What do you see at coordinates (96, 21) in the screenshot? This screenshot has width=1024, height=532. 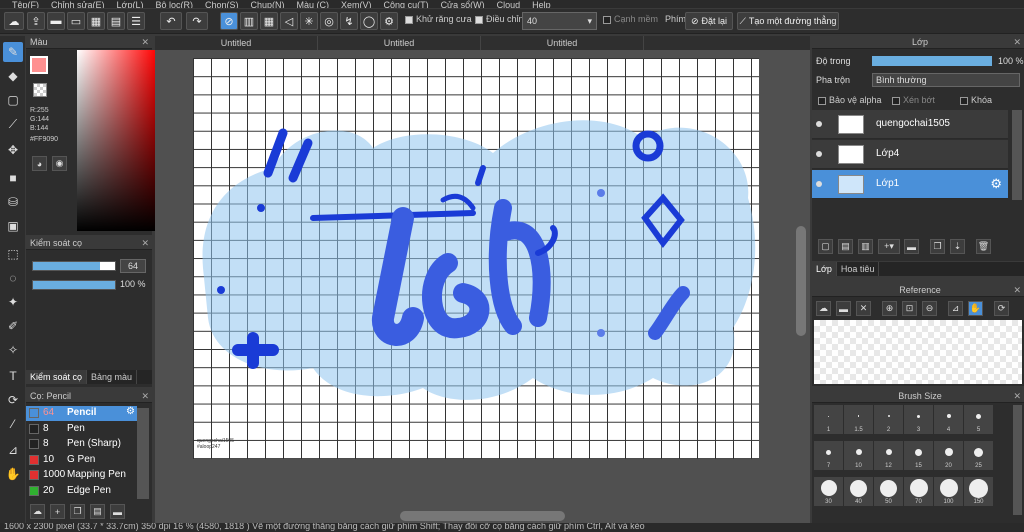 I see `grid-view-icon: ▦` at bounding box center [96, 21].